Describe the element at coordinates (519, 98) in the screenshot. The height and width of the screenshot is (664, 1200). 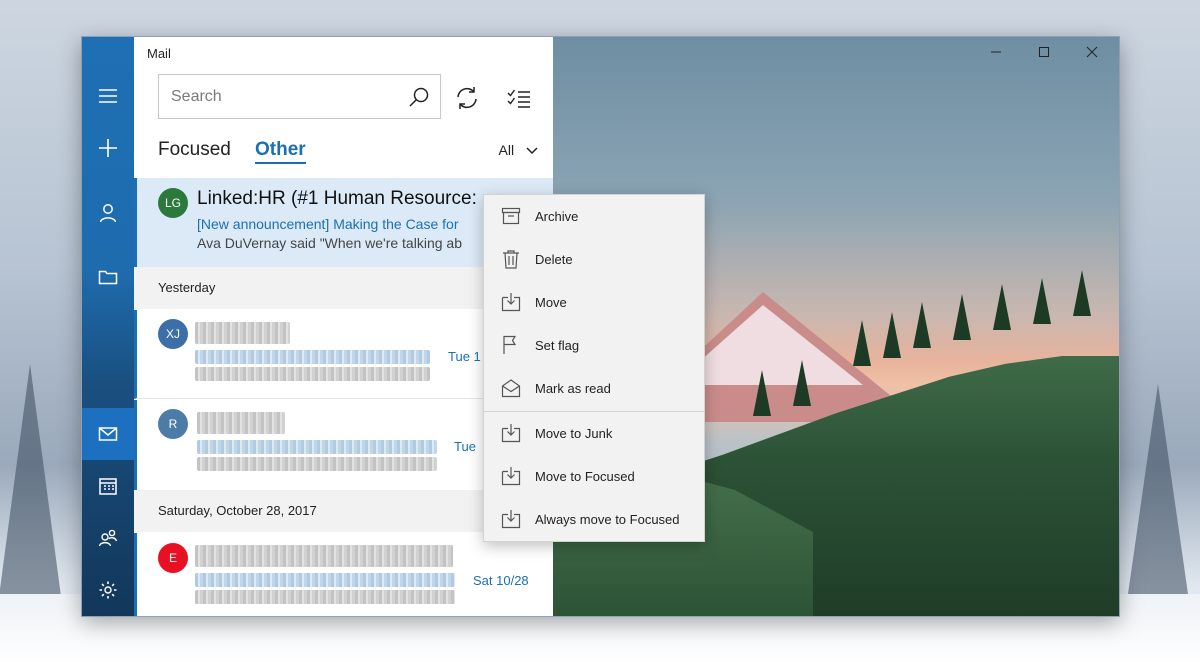
I see `selection-mode-icon` at that location.